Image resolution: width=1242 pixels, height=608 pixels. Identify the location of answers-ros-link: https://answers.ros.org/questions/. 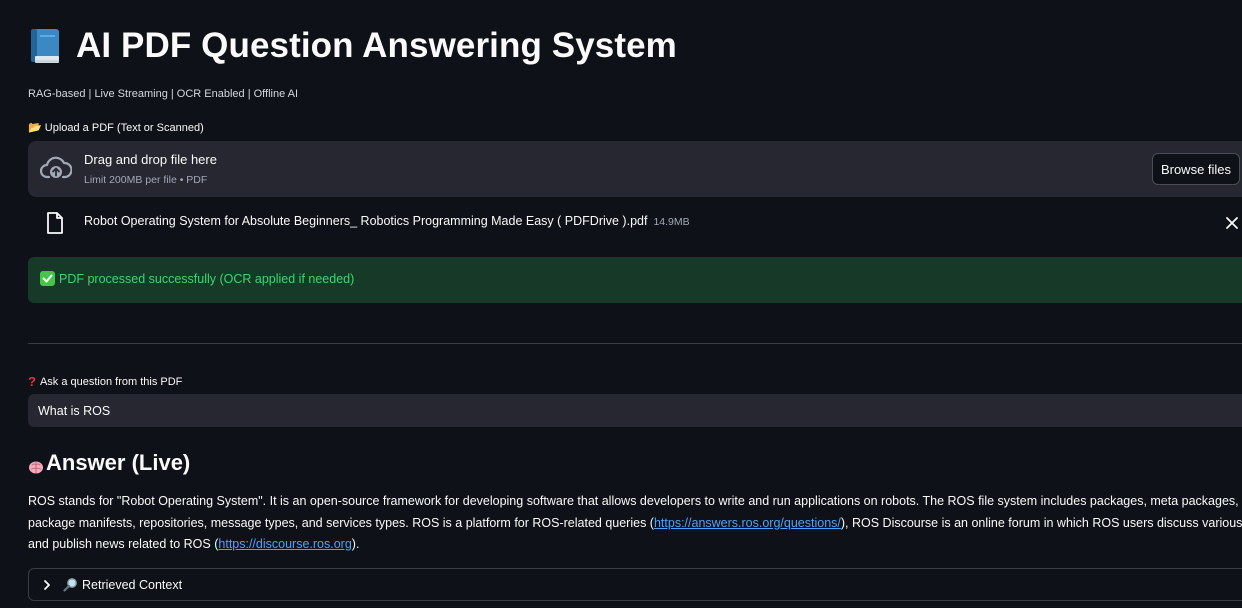
(747, 523).